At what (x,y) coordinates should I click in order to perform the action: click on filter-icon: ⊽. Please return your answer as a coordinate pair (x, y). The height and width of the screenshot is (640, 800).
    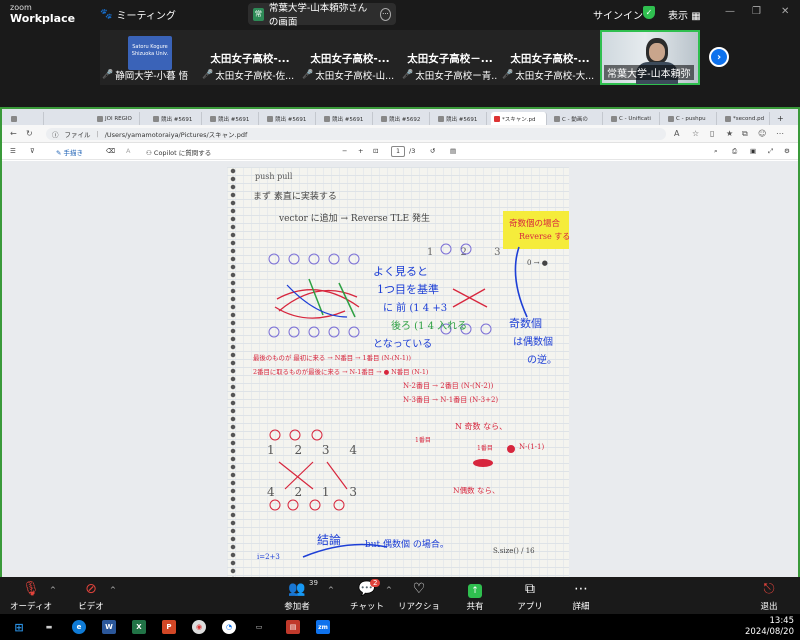
    Looking at the image, I should click on (32, 151).